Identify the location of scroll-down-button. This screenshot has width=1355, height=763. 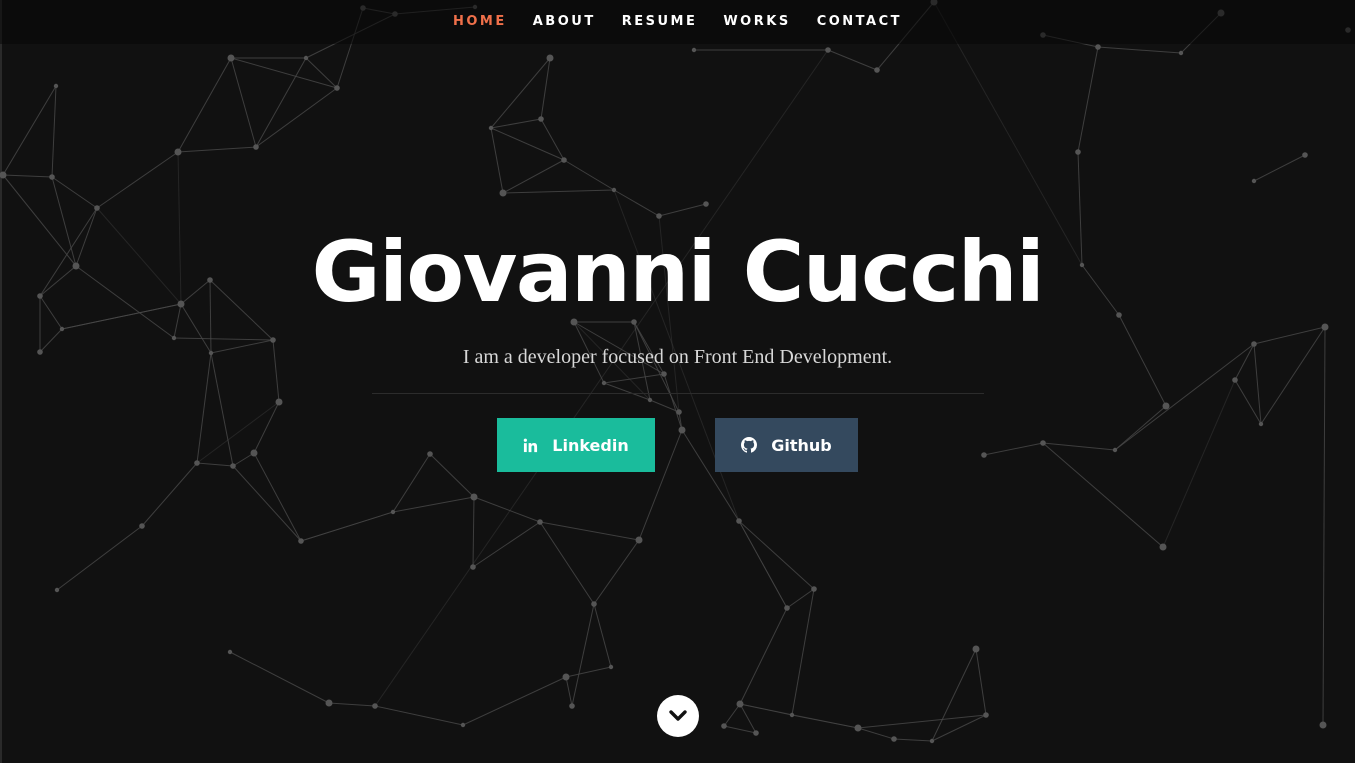
(678, 716).